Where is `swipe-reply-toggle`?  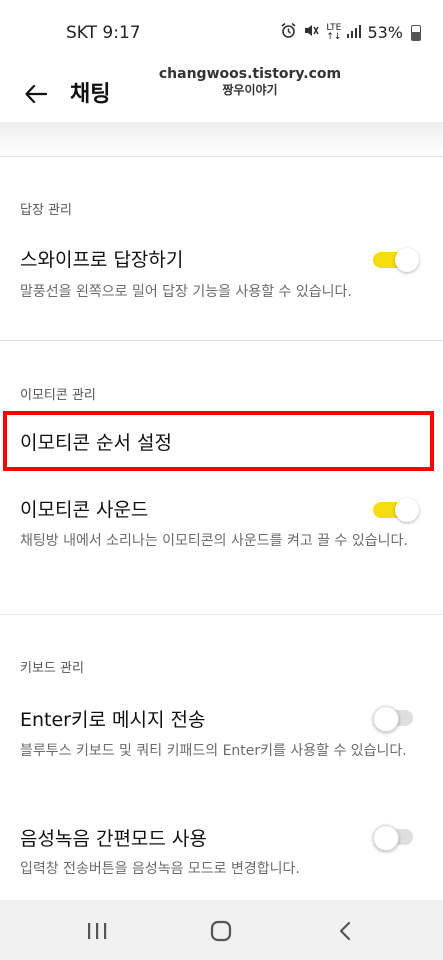 swipe-reply-toggle is located at coordinates (396, 259).